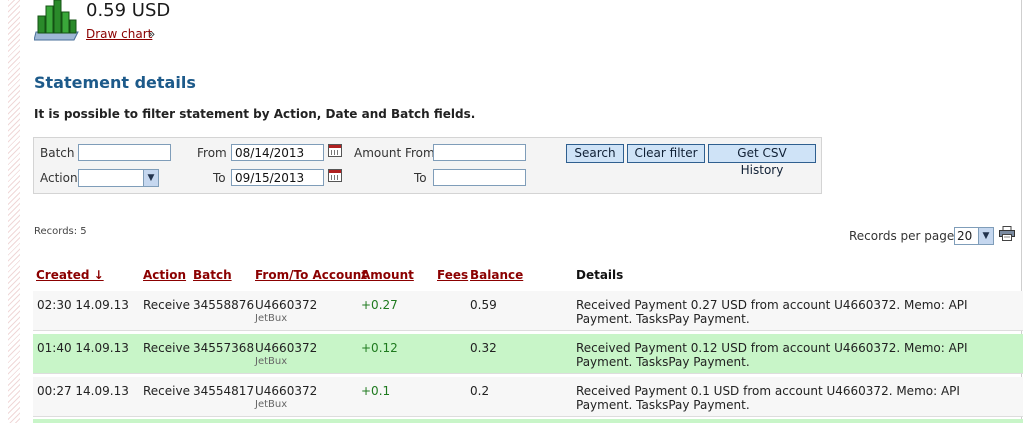 Image resolution: width=1027 pixels, height=423 pixels. Describe the element at coordinates (56, 20) in the screenshot. I see `bar-chart-icon` at that location.